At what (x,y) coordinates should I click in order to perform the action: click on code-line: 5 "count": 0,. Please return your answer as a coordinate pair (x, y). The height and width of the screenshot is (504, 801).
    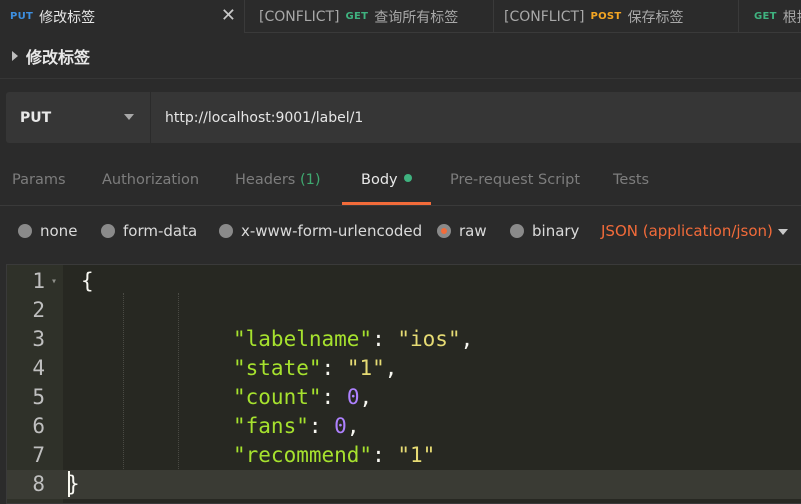
    Looking at the image, I should click on (404, 397).